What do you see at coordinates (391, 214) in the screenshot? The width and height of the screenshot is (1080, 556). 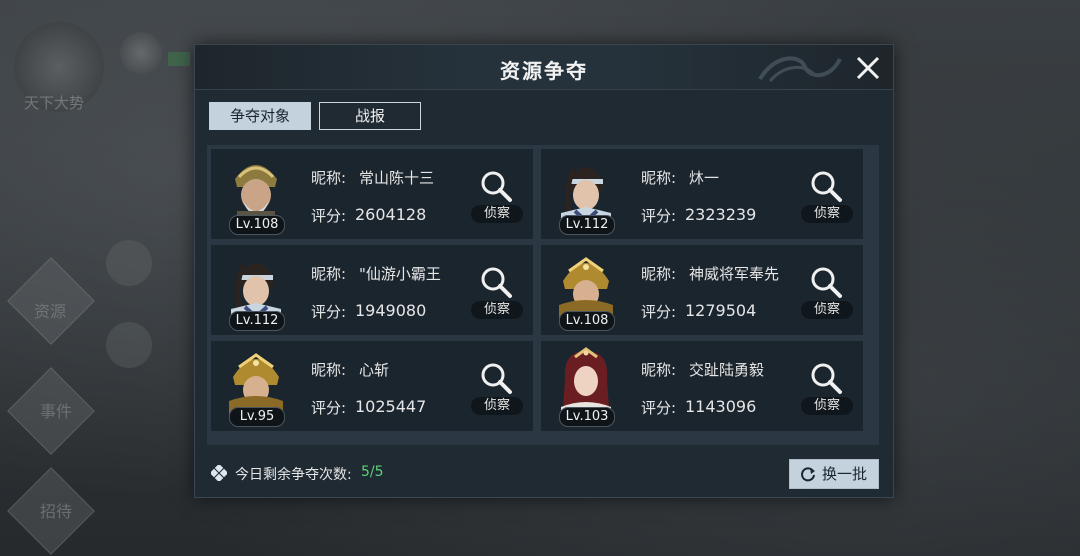 I see `opponent-score: 2604128` at bounding box center [391, 214].